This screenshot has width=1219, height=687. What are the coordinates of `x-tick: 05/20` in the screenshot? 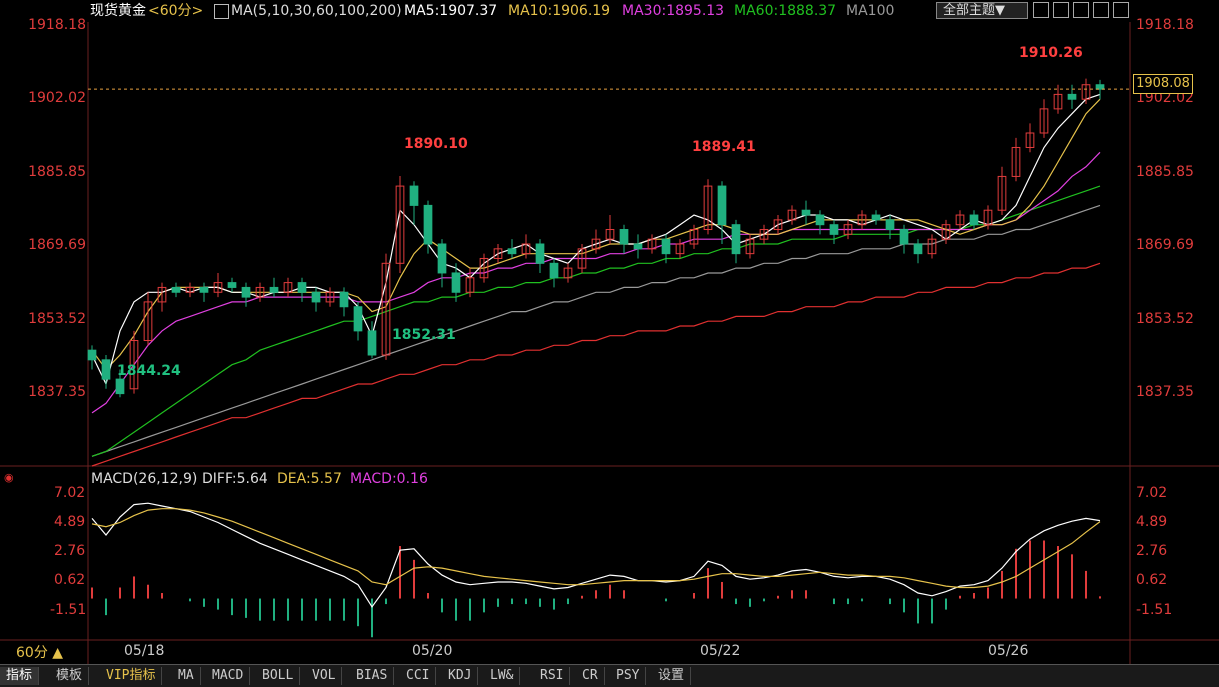 It's located at (432, 651).